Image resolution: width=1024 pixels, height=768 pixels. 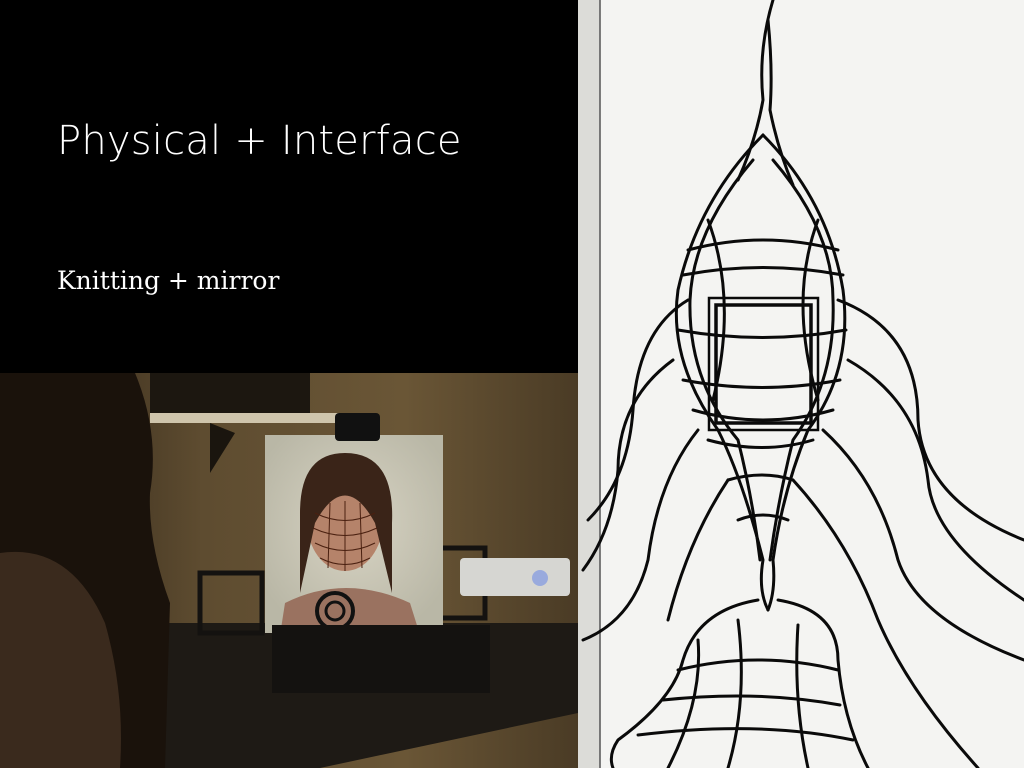 What do you see at coordinates (540, 578) in the screenshot?
I see `projector-lens-icon` at bounding box center [540, 578].